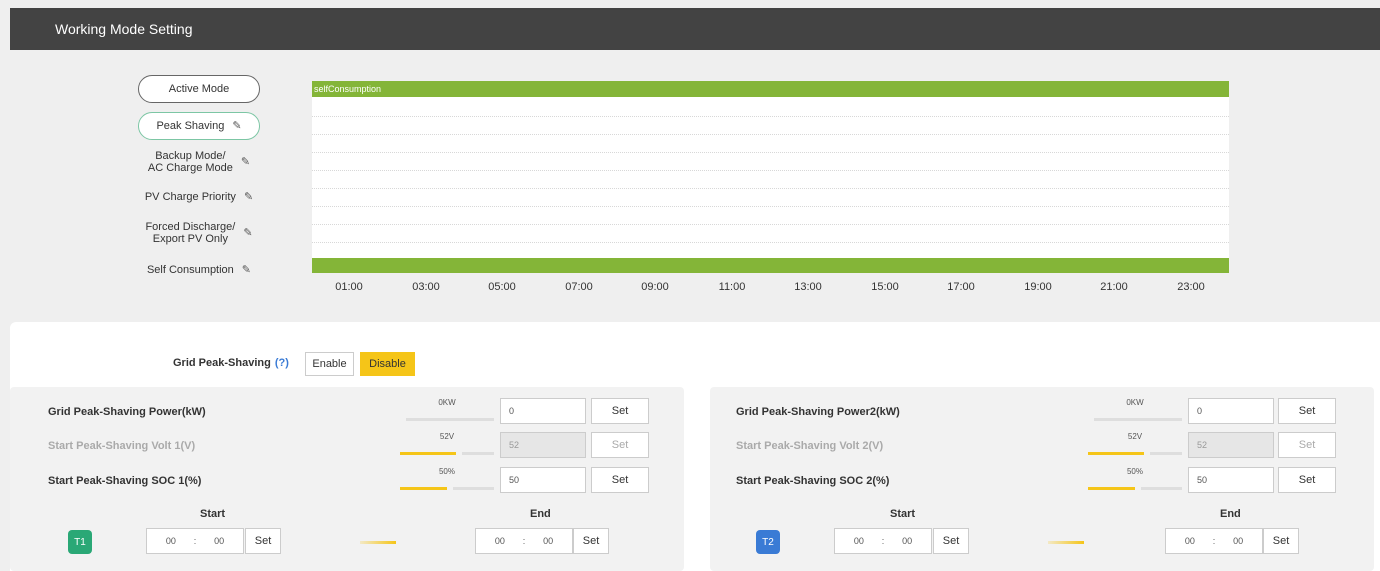 Image resolution: width=1380 pixels, height=571 pixels. Describe the element at coordinates (620, 411) in the screenshot. I see `power-set-button: Set` at that location.